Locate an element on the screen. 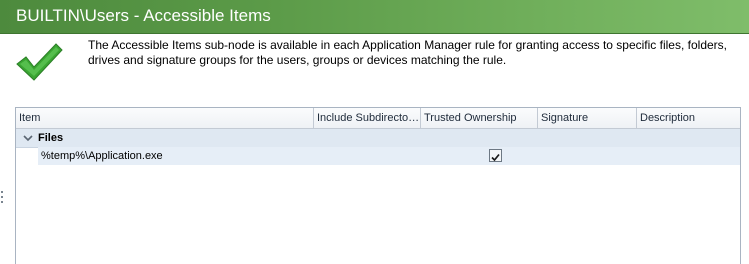 This screenshot has height=264, width=749. splitter-grip-icon is located at coordinates (2, 200).